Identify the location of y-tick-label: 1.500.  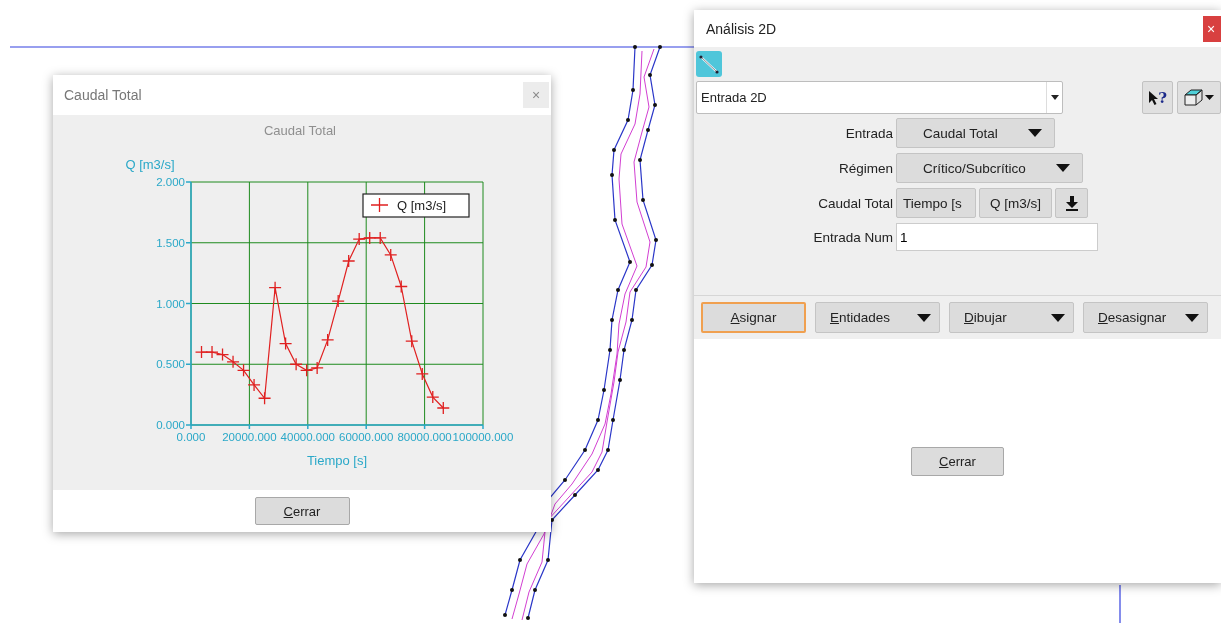
(170, 242).